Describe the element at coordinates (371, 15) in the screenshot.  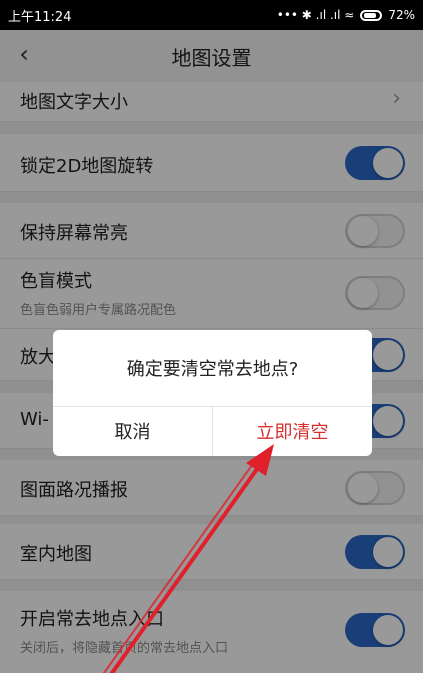
I see `battery-icon` at that location.